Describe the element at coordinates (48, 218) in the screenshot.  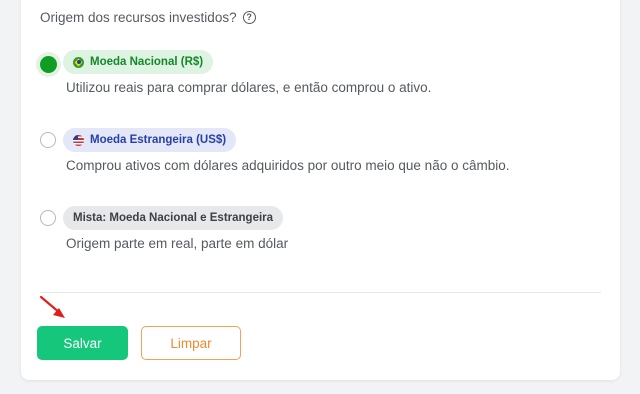
I see `radio-mista` at that location.